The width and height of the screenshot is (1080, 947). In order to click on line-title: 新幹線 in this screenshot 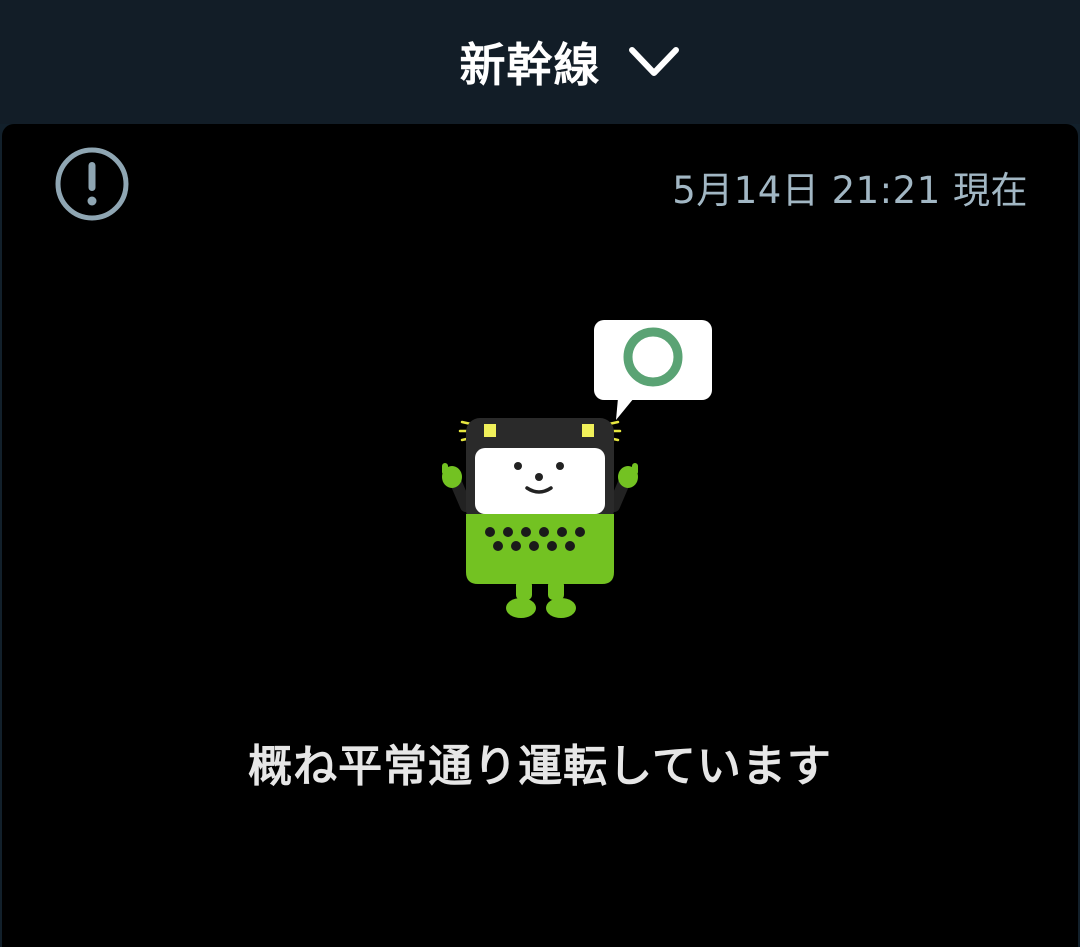, I will do `click(530, 65)`.